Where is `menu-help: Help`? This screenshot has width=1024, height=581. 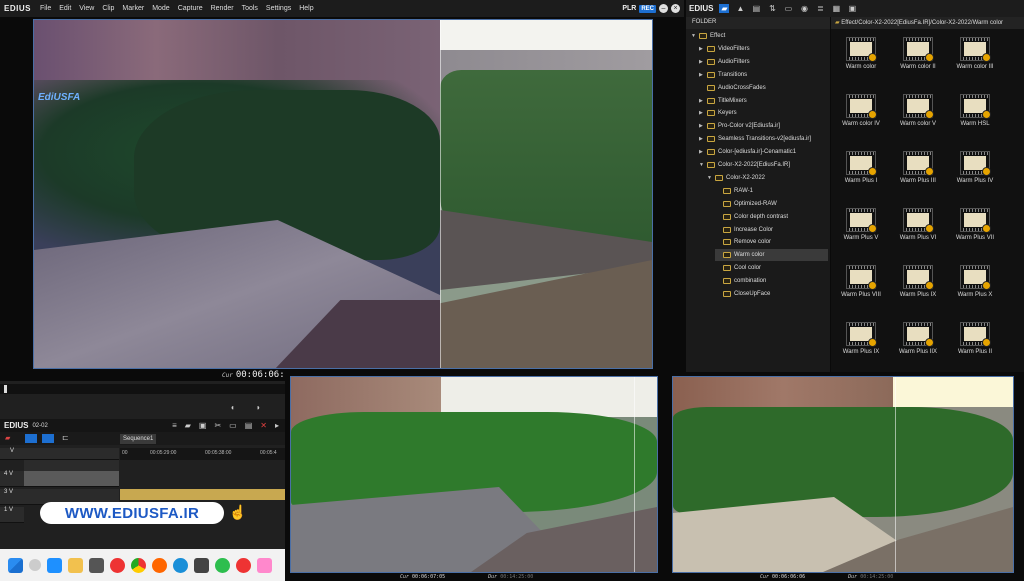
menu-help: Help is located at coordinates (306, 8).